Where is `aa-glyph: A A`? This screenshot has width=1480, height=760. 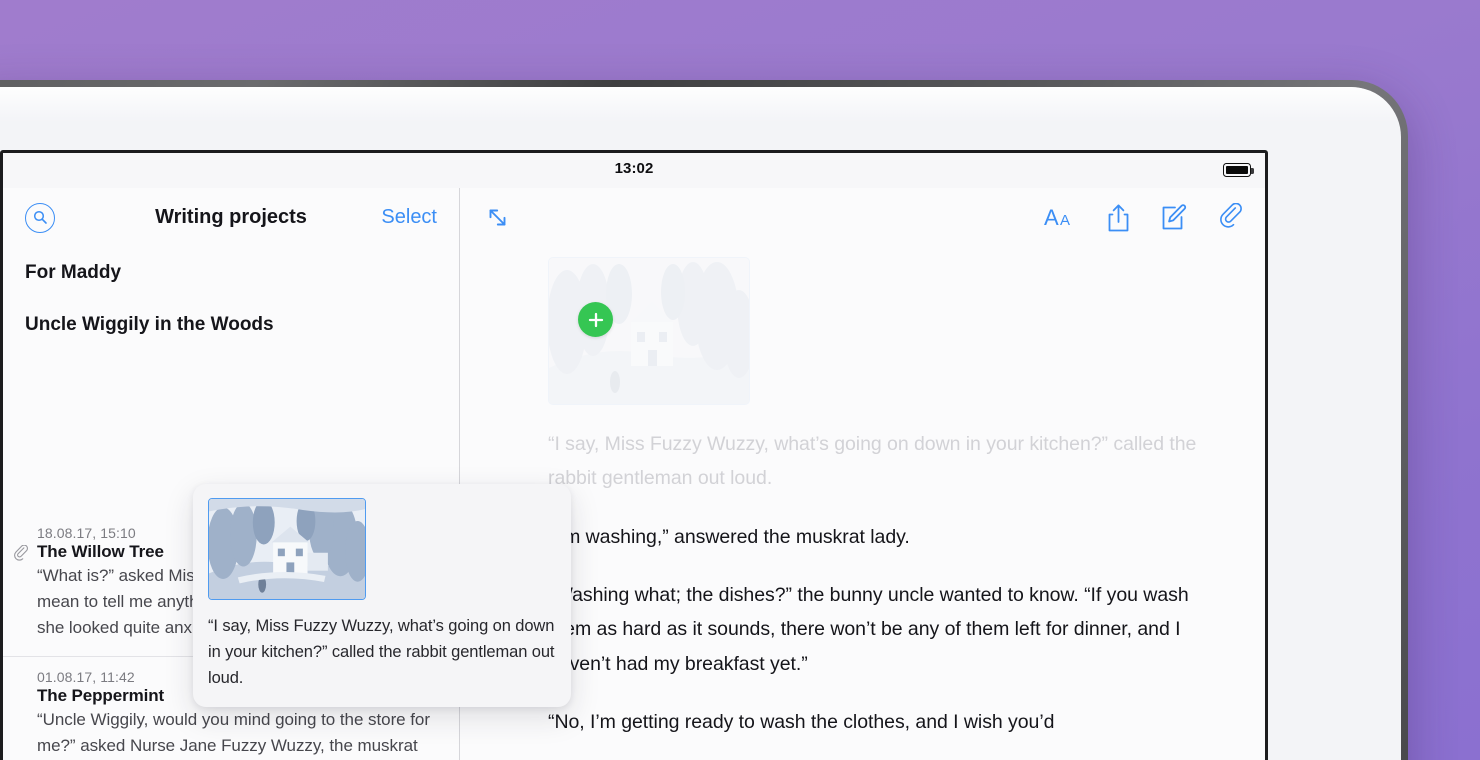
aa-glyph: A A is located at coordinates (1057, 217).